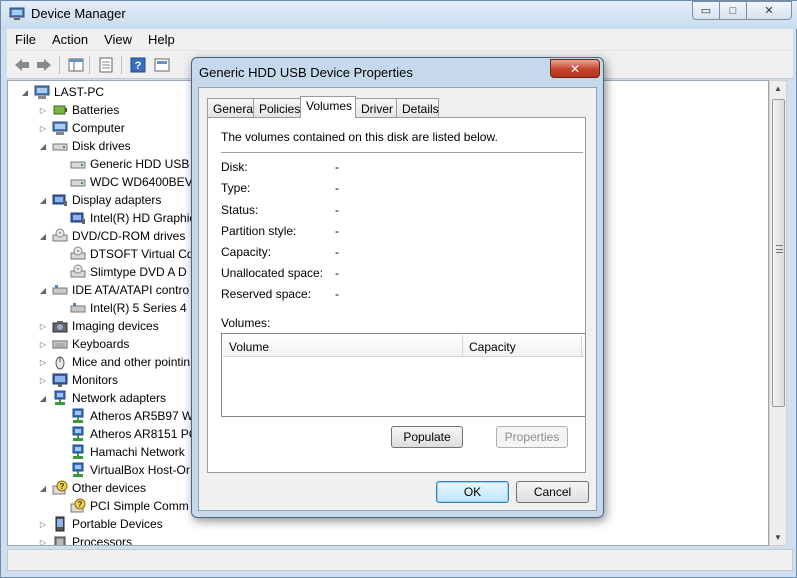 The height and width of the screenshot is (578, 797). What do you see at coordinates (102, 398) in the screenshot?
I see `tree-item: ◢ Network adapters` at bounding box center [102, 398].